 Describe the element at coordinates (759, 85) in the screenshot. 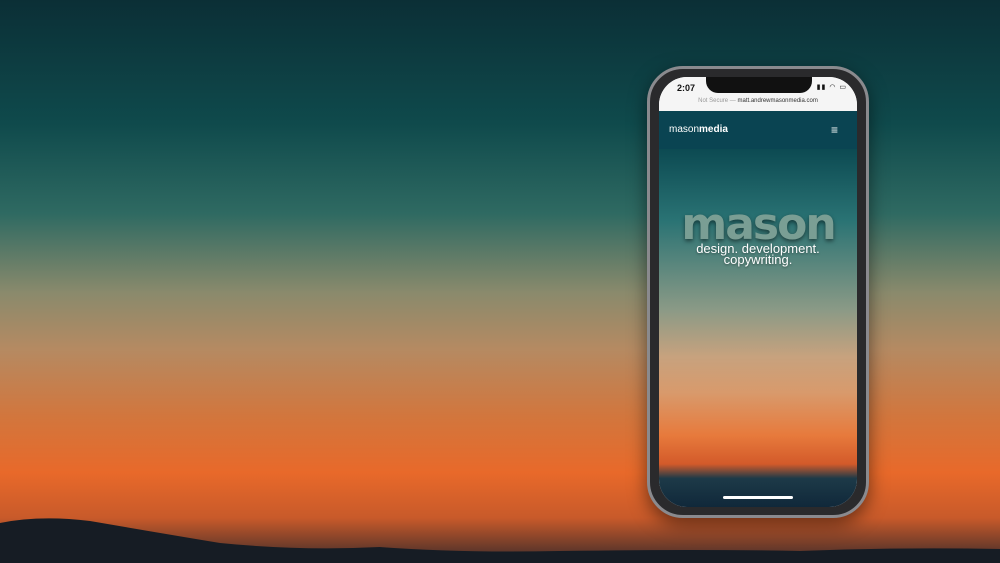

I see `notch` at that location.